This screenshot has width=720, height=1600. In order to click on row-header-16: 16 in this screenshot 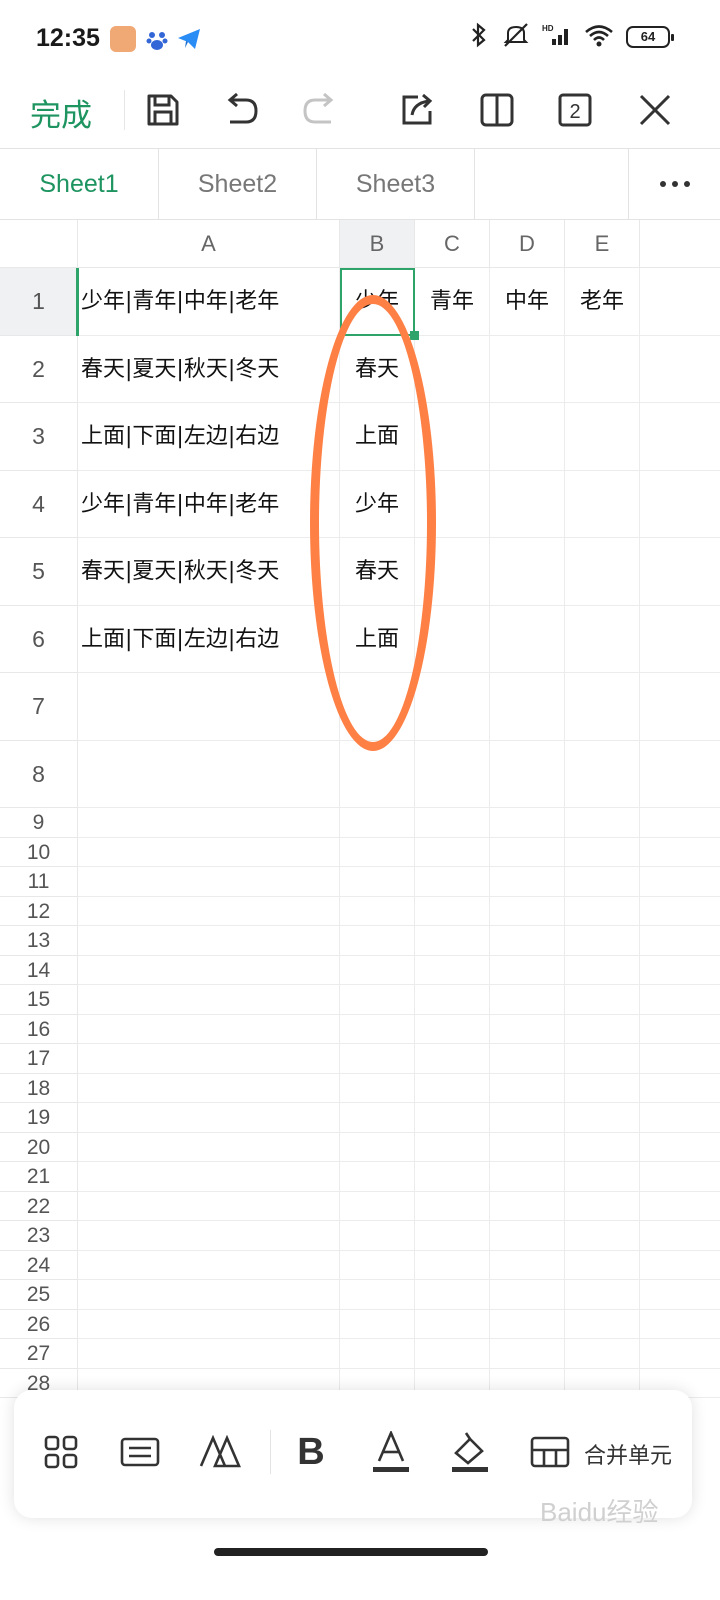, I will do `click(39, 1029)`.